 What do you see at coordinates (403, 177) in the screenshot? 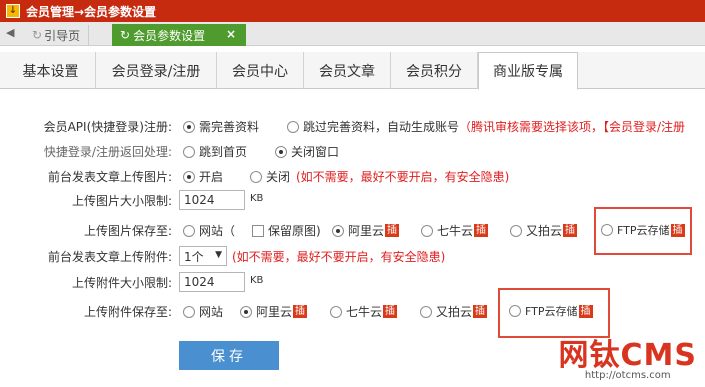
I see `upload-image-note: (如不需要，最好不要开启，有安全隐患)` at bounding box center [403, 177].